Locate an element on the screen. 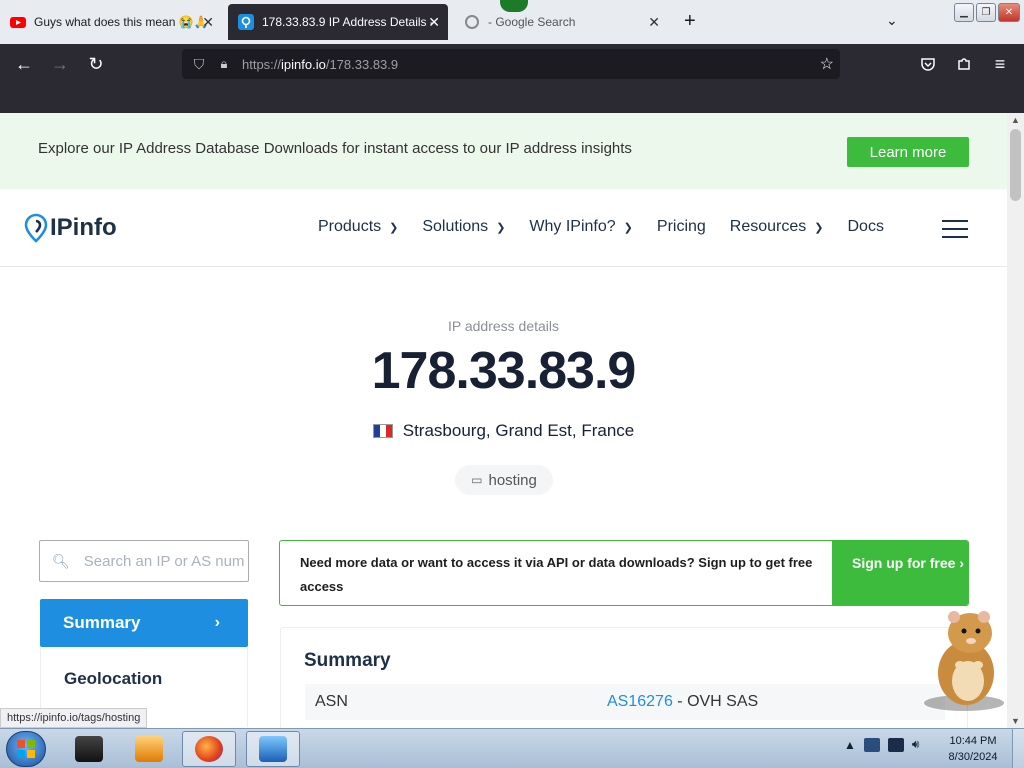 This screenshot has width=1024, height=768. taskbar-app-checker is located at coordinates (273, 749).